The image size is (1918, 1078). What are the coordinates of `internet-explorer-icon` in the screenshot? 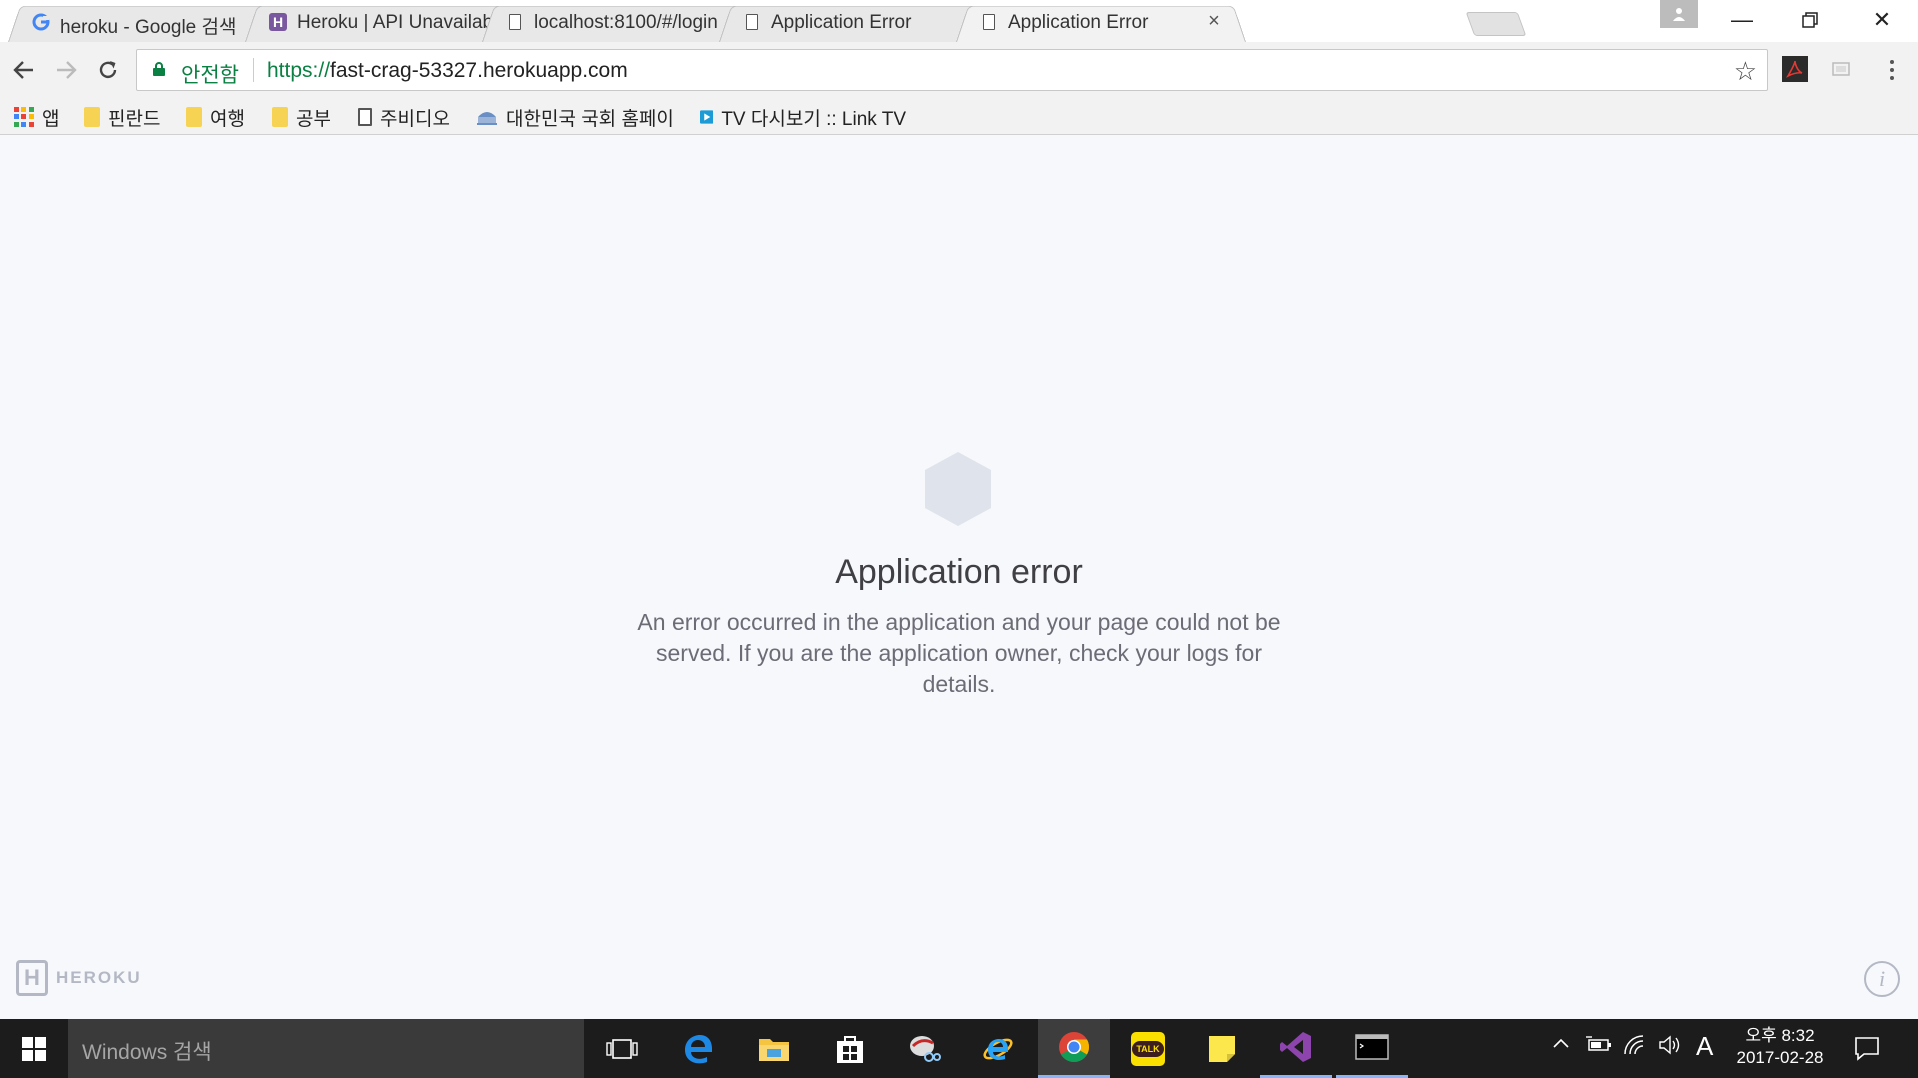 It's located at (998, 1049).